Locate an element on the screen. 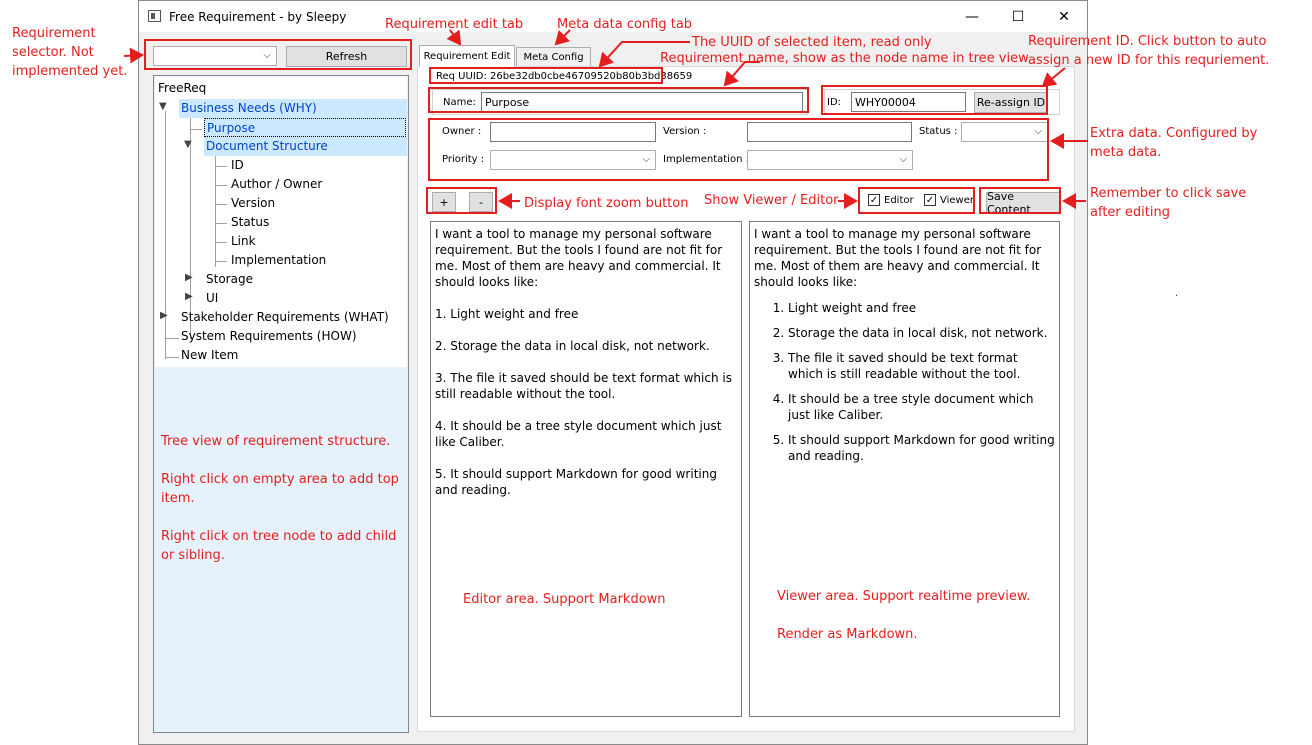 The width and height of the screenshot is (1312, 745). tree-node-version: Version is located at coordinates (252, 203).